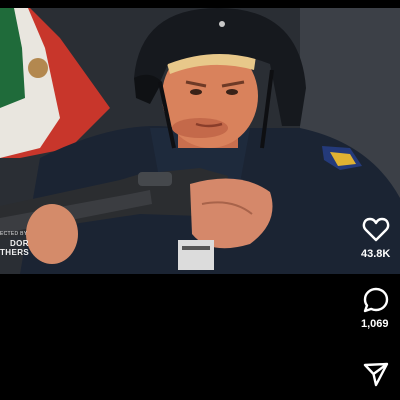 This screenshot has height=400, width=400. I want to click on heart-icon, so click(376, 230).